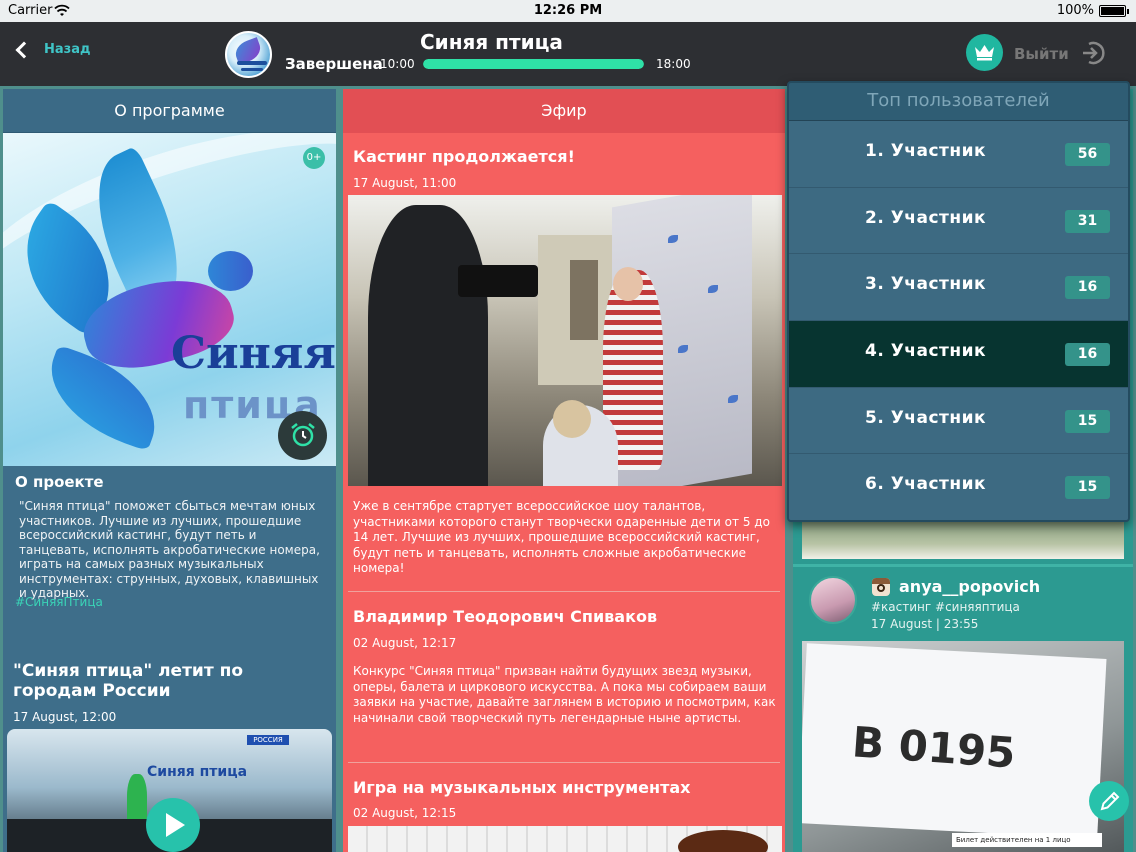 The height and width of the screenshot is (852, 1136). What do you see at coordinates (248, 54) in the screenshot?
I see `show-logo` at bounding box center [248, 54].